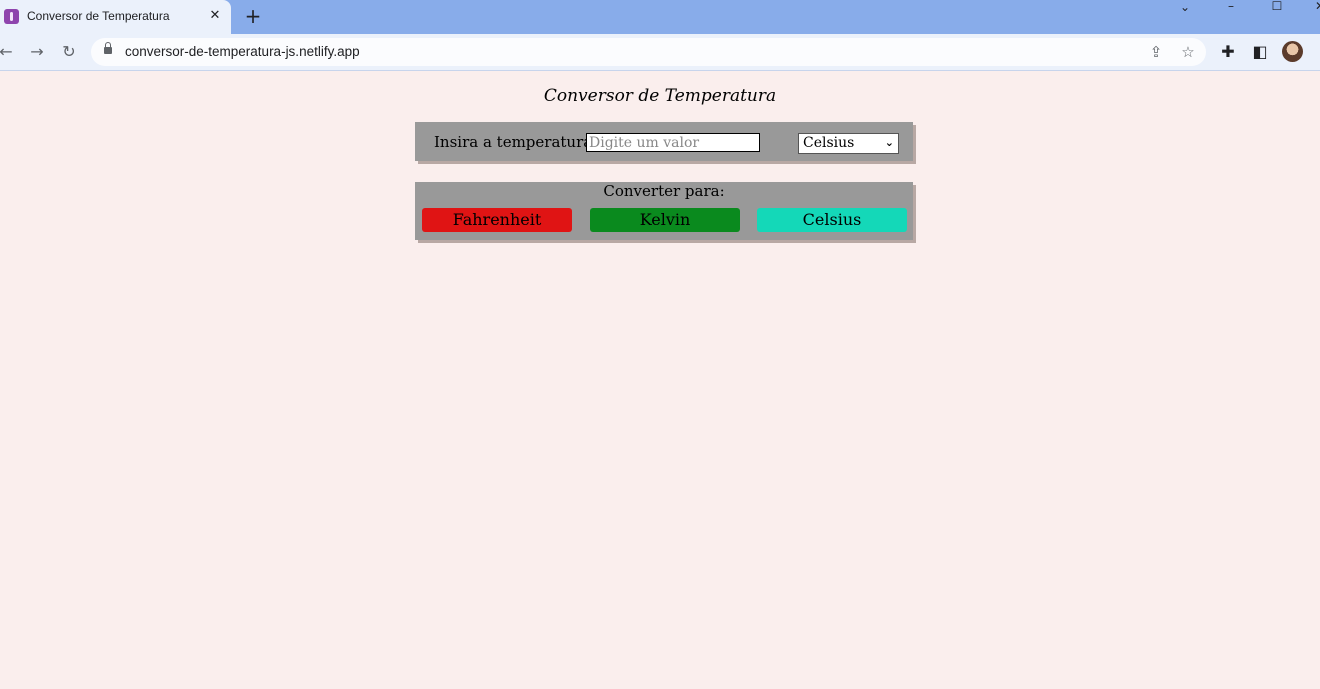 This screenshot has height=689, width=1320. I want to click on reload-icon: ↻, so click(69, 52).